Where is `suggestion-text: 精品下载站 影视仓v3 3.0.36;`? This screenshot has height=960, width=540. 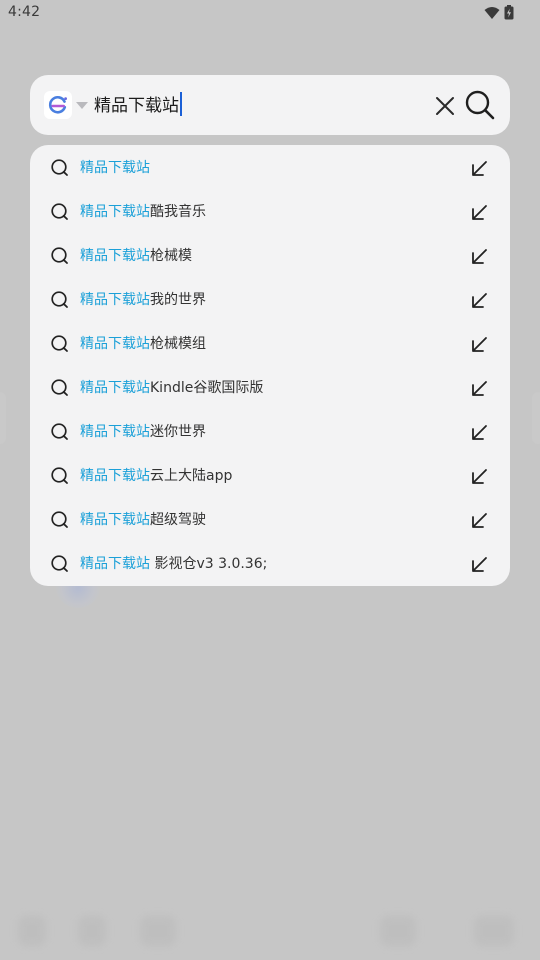
suggestion-text: 精品下载站 影视仓v3 3.0.36; is located at coordinates (173, 564).